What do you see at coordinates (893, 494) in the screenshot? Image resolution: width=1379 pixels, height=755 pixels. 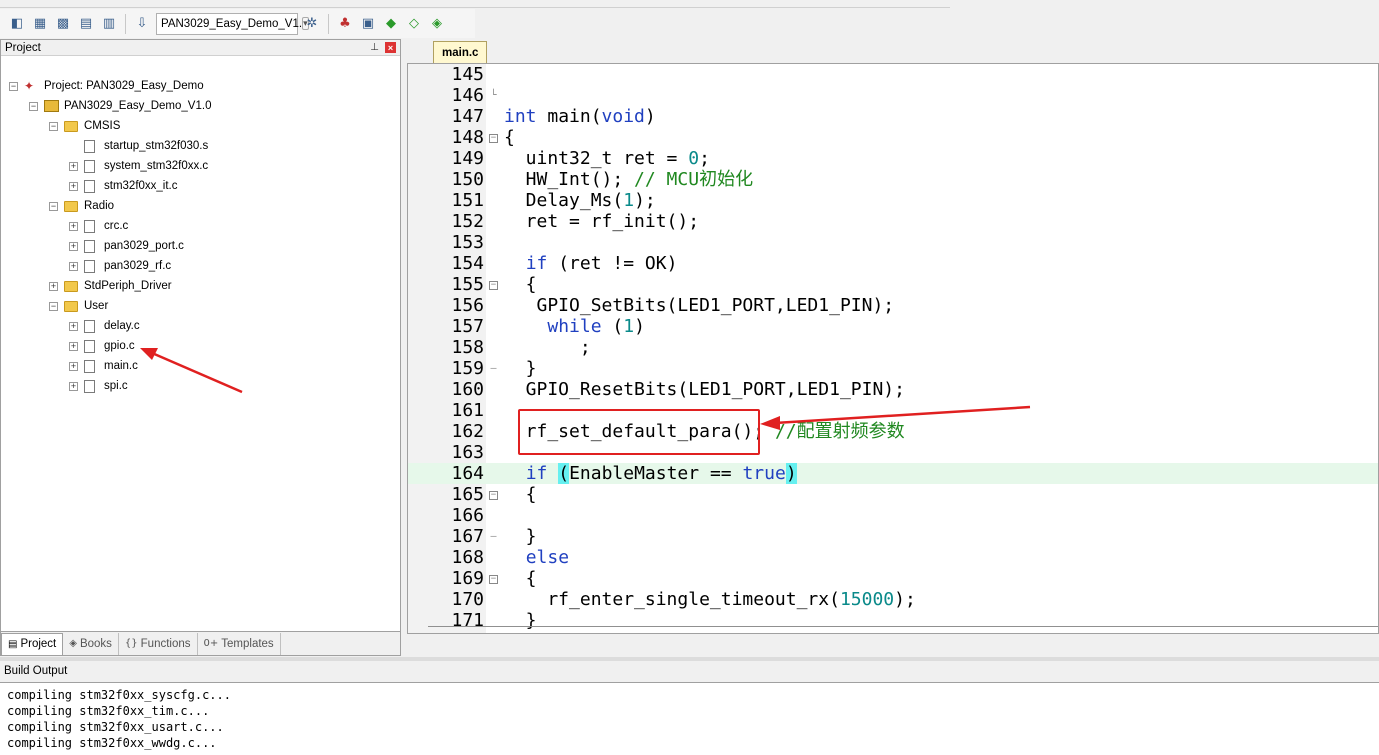 I see `code-line: 165− {` at bounding box center [893, 494].